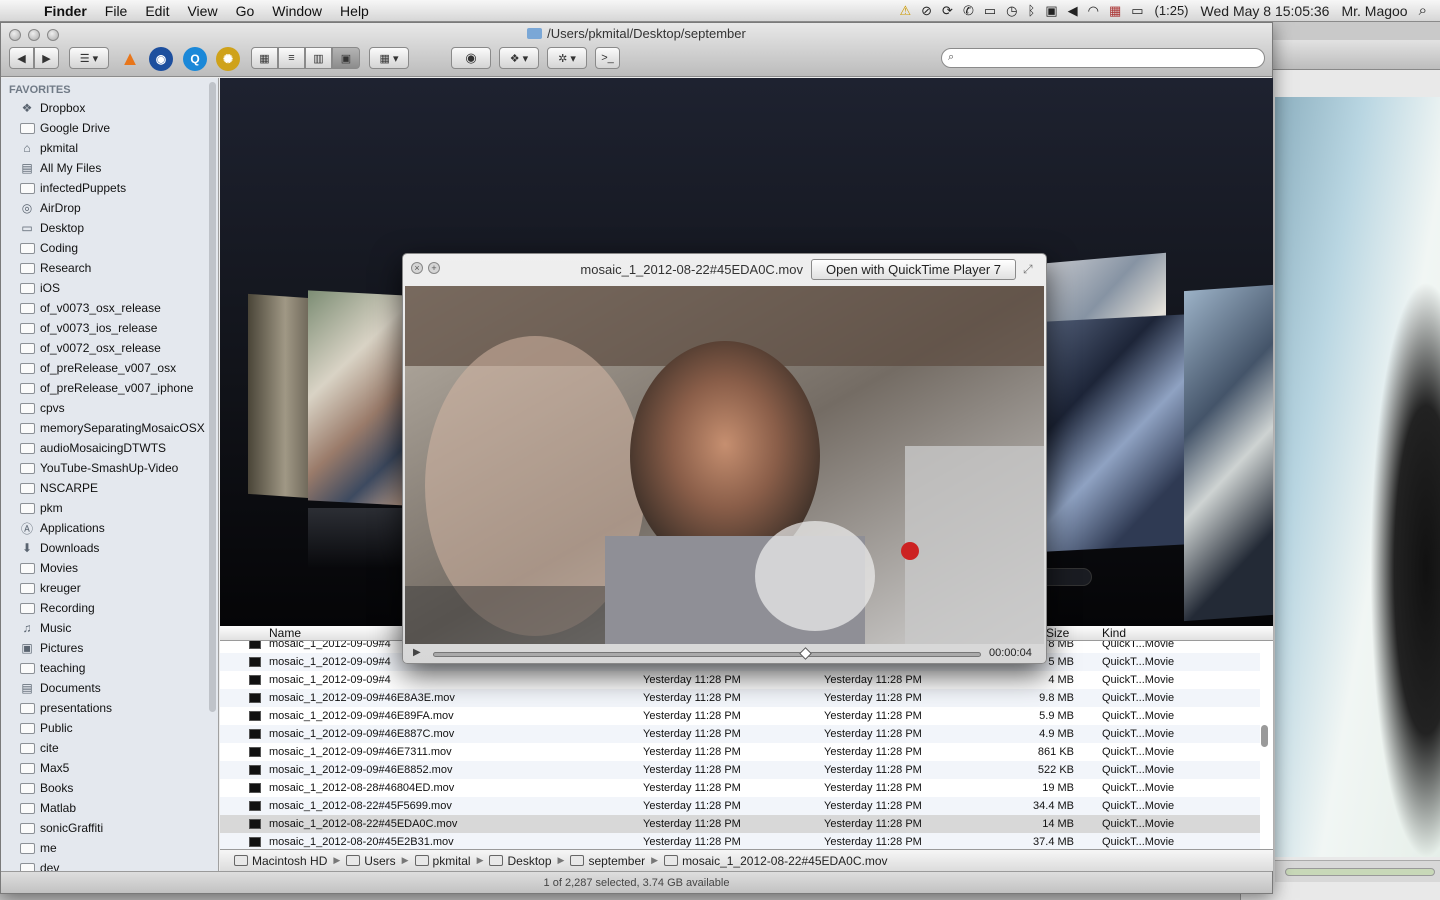 The image size is (1440, 900). What do you see at coordinates (1114, 633) in the screenshot?
I see `column-header-kind: Kind` at bounding box center [1114, 633].